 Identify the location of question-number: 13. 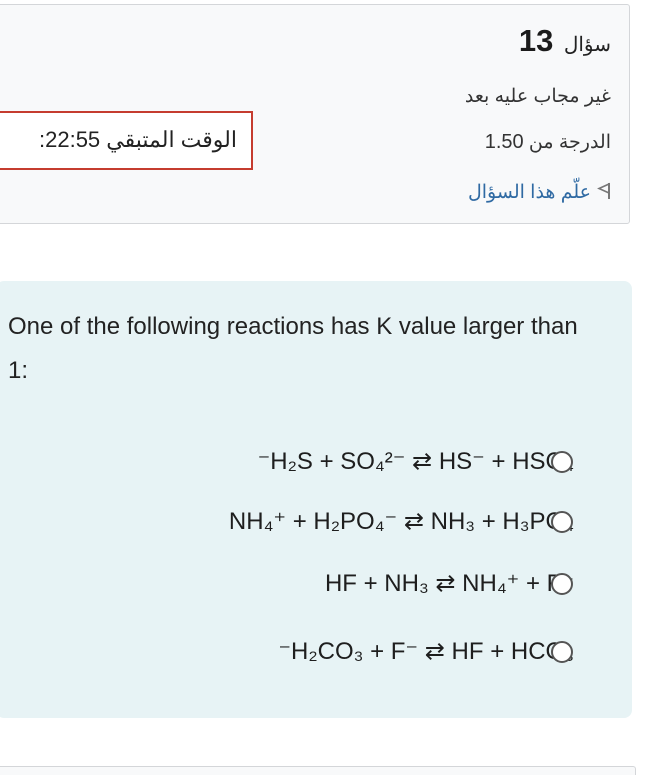
(536, 40).